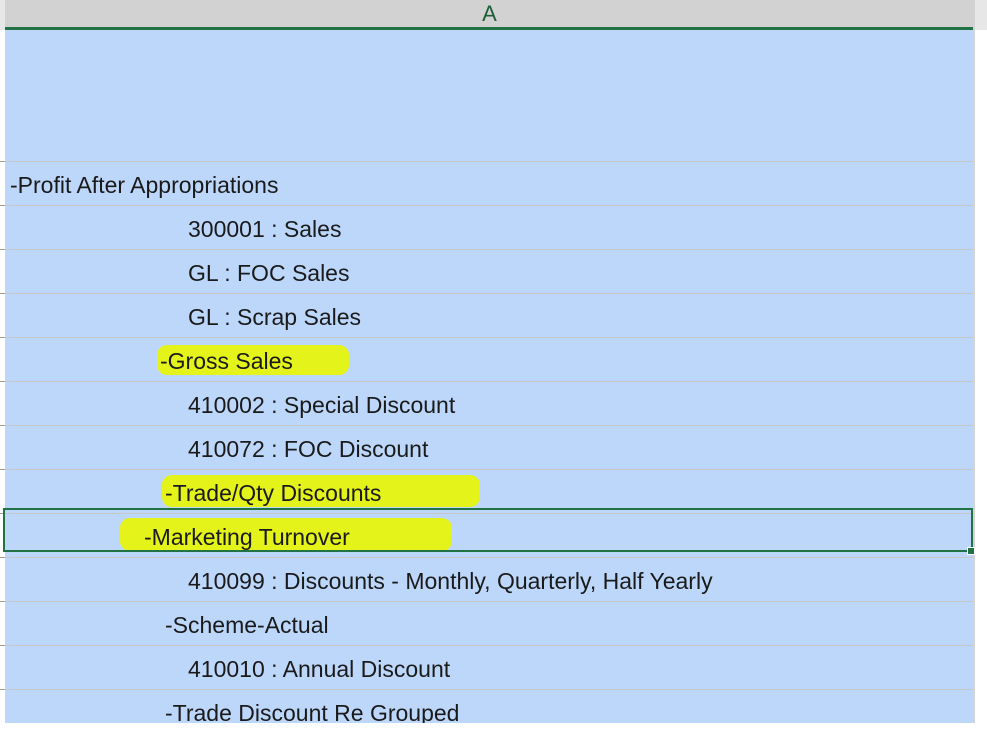  What do you see at coordinates (269, 273) in the screenshot?
I see `cell-text: GL : FOC Sales` at bounding box center [269, 273].